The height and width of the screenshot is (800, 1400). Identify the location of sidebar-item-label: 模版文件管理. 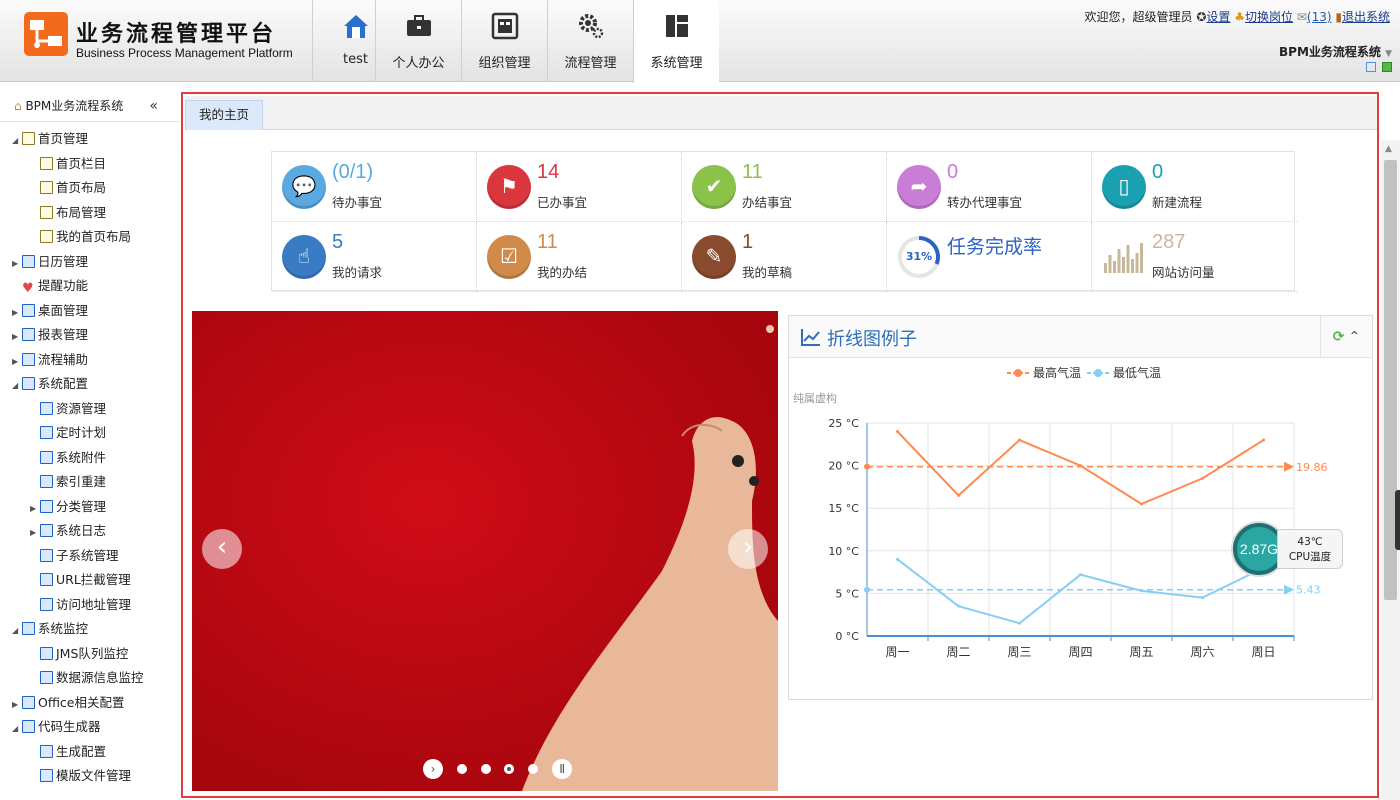
(94, 775).